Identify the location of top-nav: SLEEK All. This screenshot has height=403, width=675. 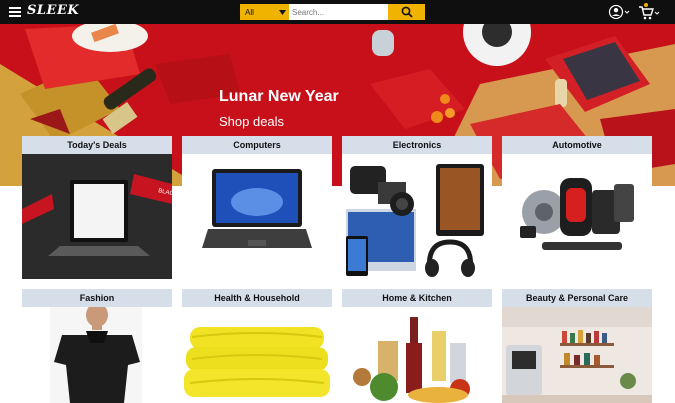
(337, 12).